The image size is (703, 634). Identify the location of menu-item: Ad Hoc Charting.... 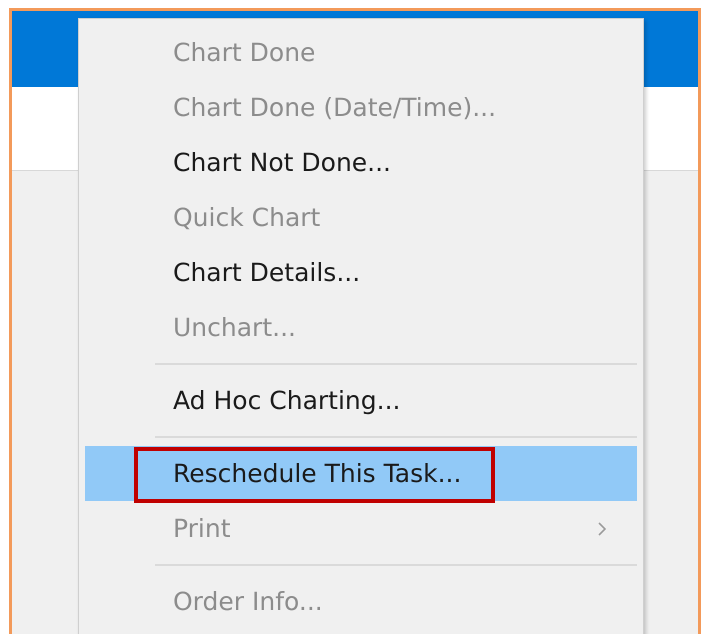
(361, 400).